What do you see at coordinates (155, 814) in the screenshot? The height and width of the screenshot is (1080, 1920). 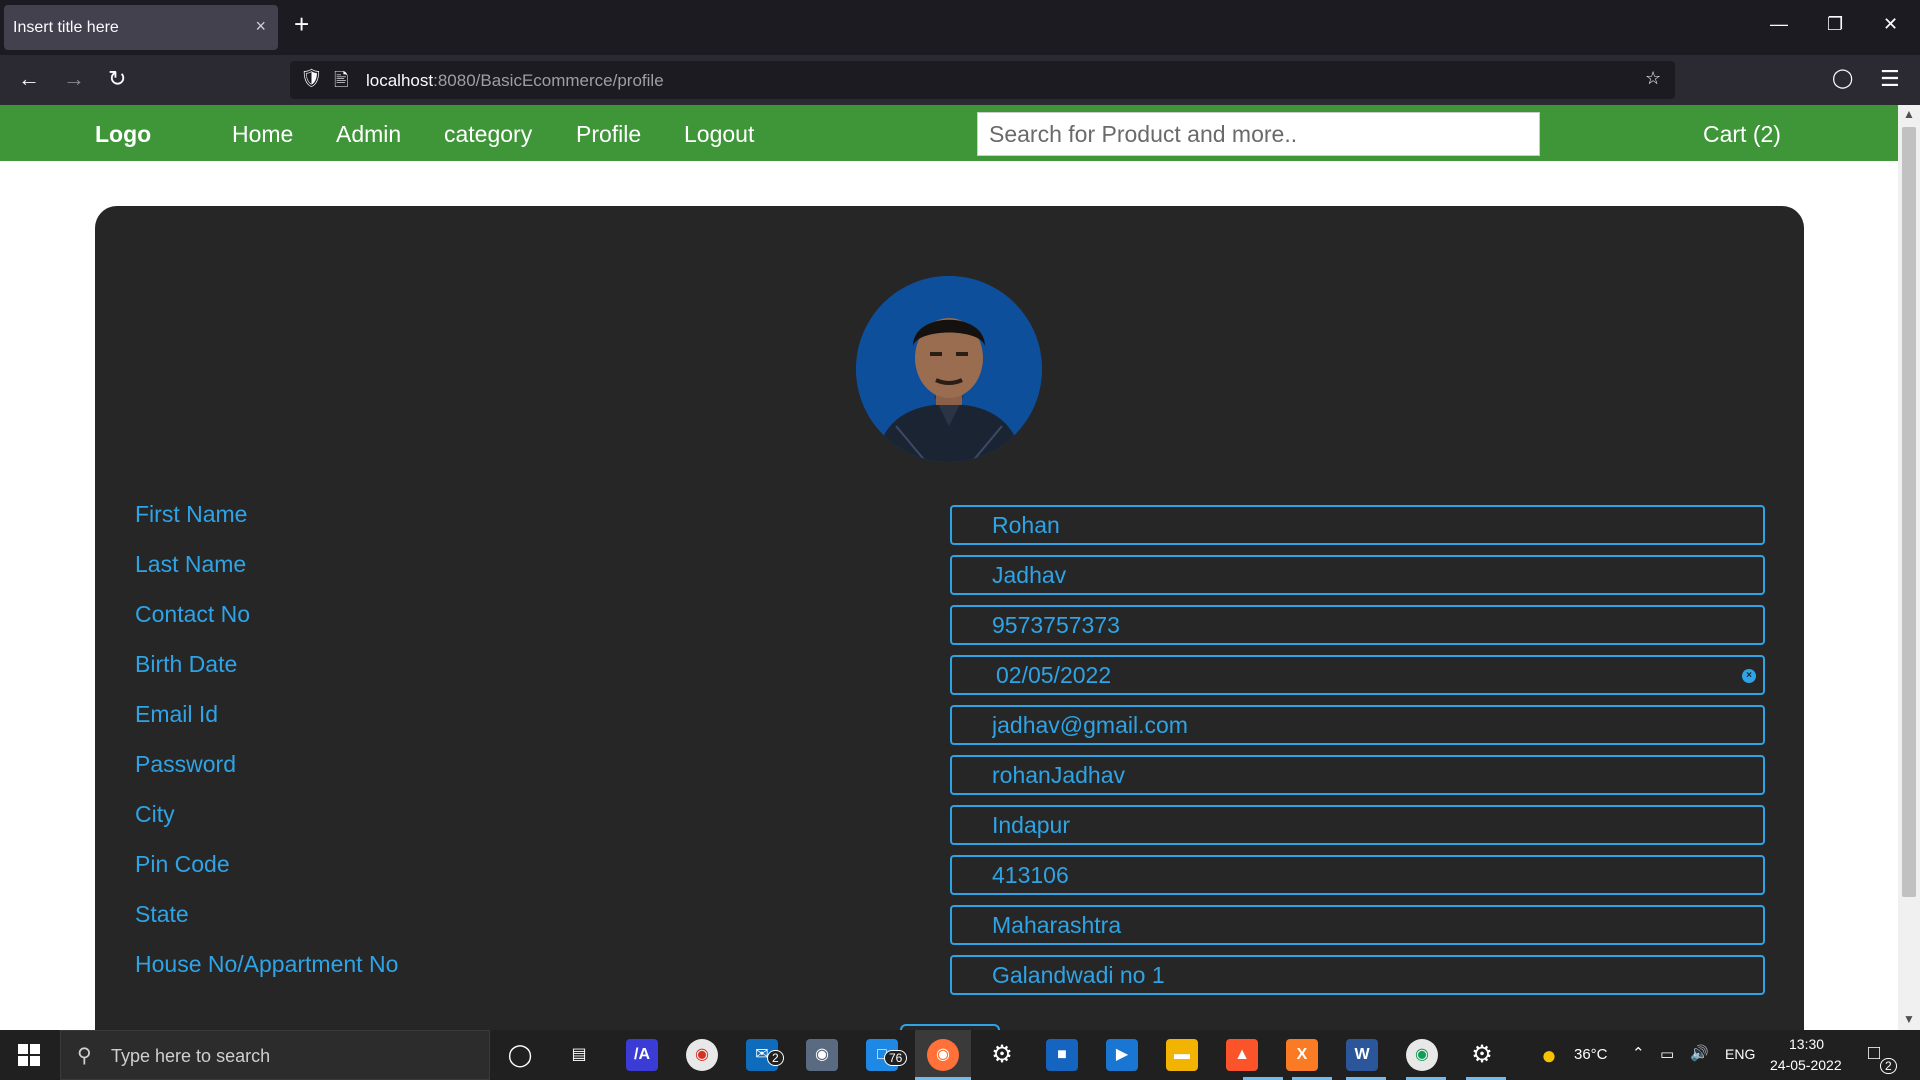 I see `city-label: City` at bounding box center [155, 814].